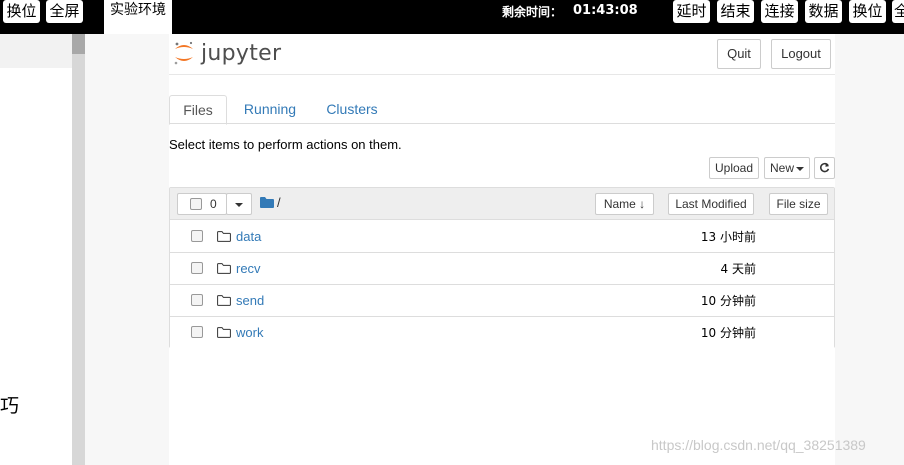 The width and height of the screenshot is (904, 465). What do you see at coordinates (138, 17) in the screenshot?
I see `tab-lab-environment: 实验环境` at bounding box center [138, 17].